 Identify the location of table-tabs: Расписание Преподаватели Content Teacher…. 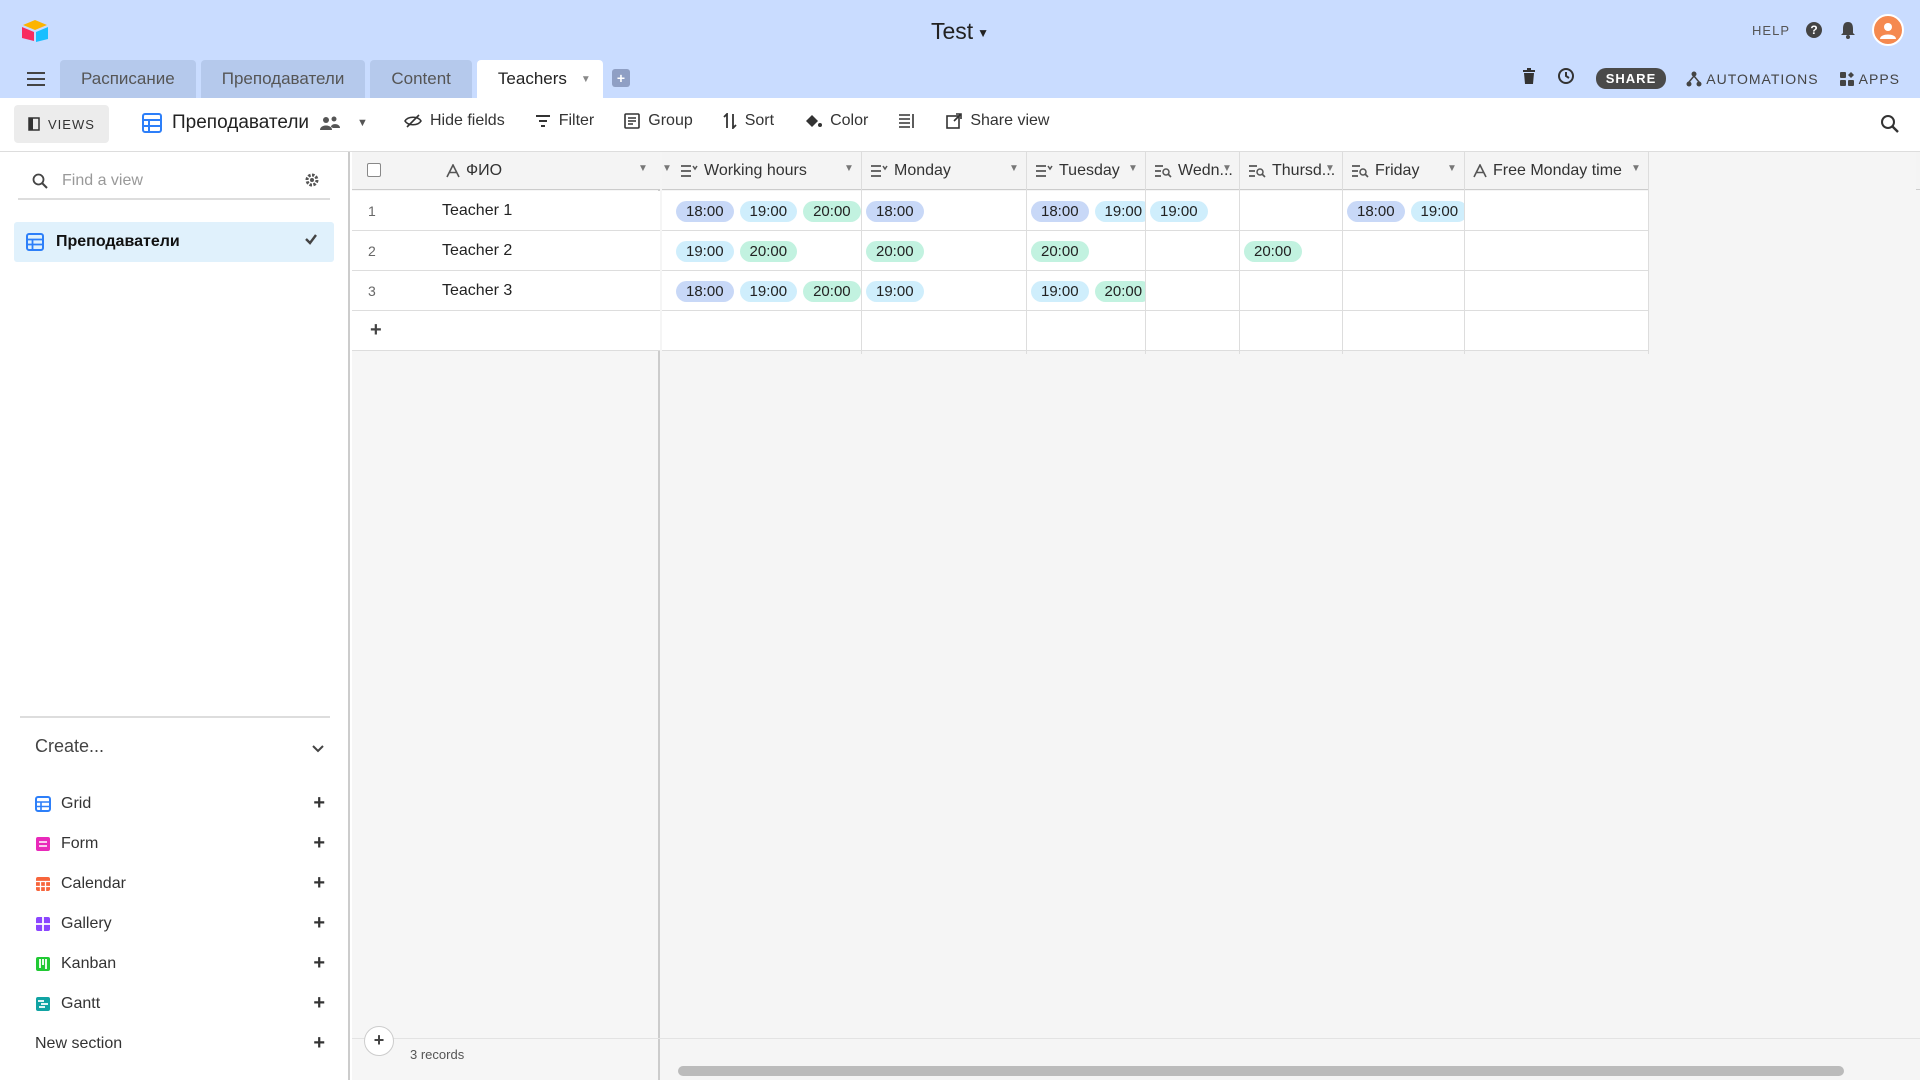
(331, 79).